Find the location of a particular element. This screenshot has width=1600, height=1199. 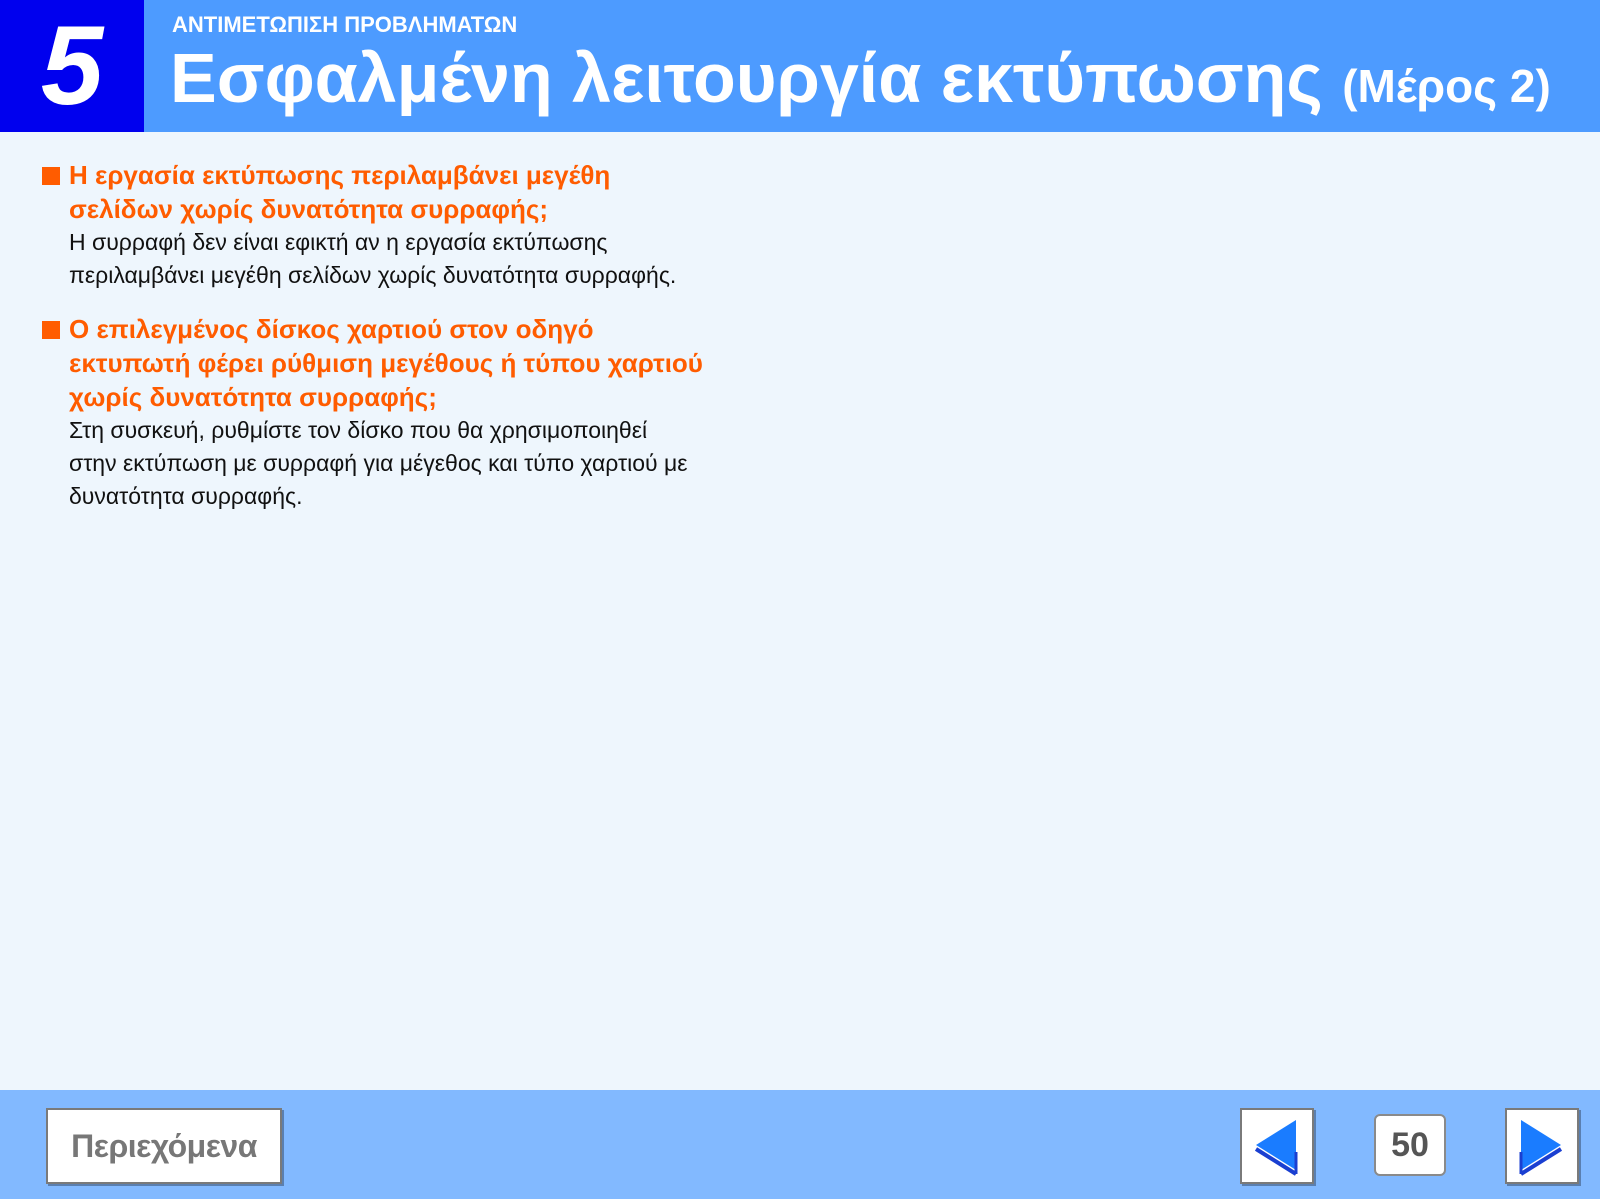

page-title: Εσφαλμένη λειτουργία εκτύπωσης (Μέρος 2) is located at coordinates (860, 82).